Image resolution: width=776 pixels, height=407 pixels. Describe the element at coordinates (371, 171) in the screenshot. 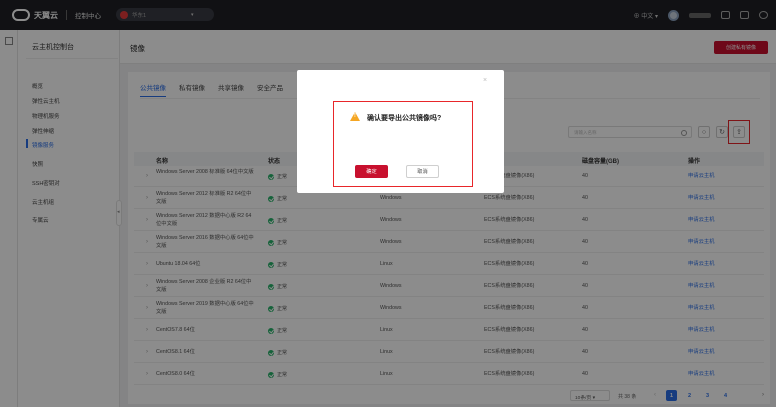

I see `confirm-button: 确定` at that location.